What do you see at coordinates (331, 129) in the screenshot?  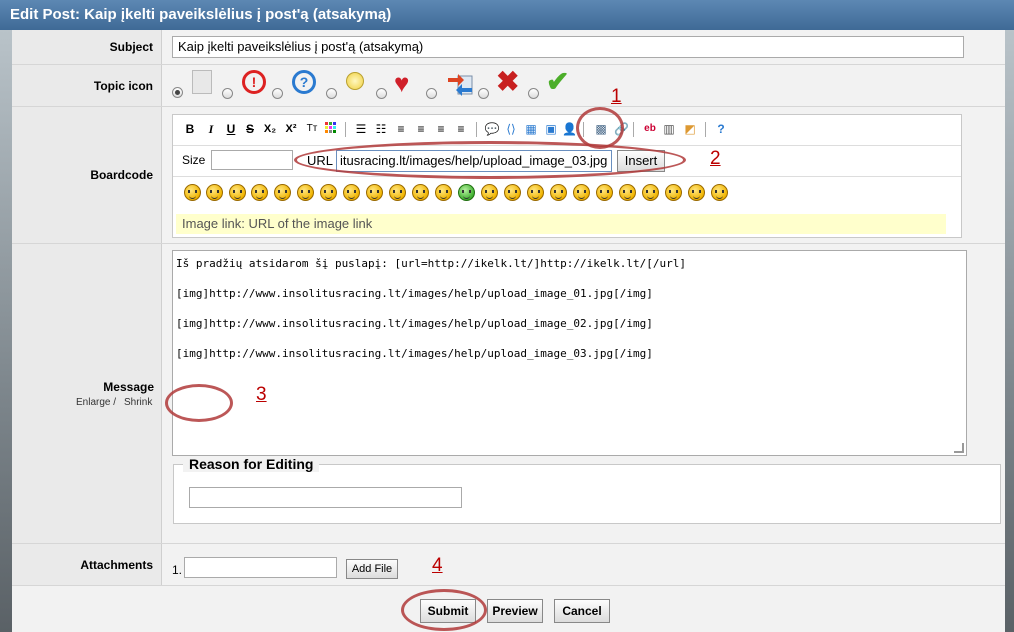 I see `color-grid-icon` at bounding box center [331, 129].